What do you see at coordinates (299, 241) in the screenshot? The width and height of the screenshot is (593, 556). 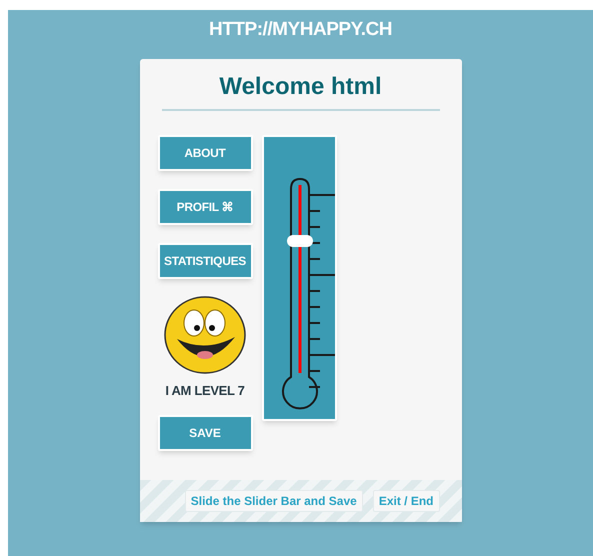 I see `slider-thumb` at bounding box center [299, 241].